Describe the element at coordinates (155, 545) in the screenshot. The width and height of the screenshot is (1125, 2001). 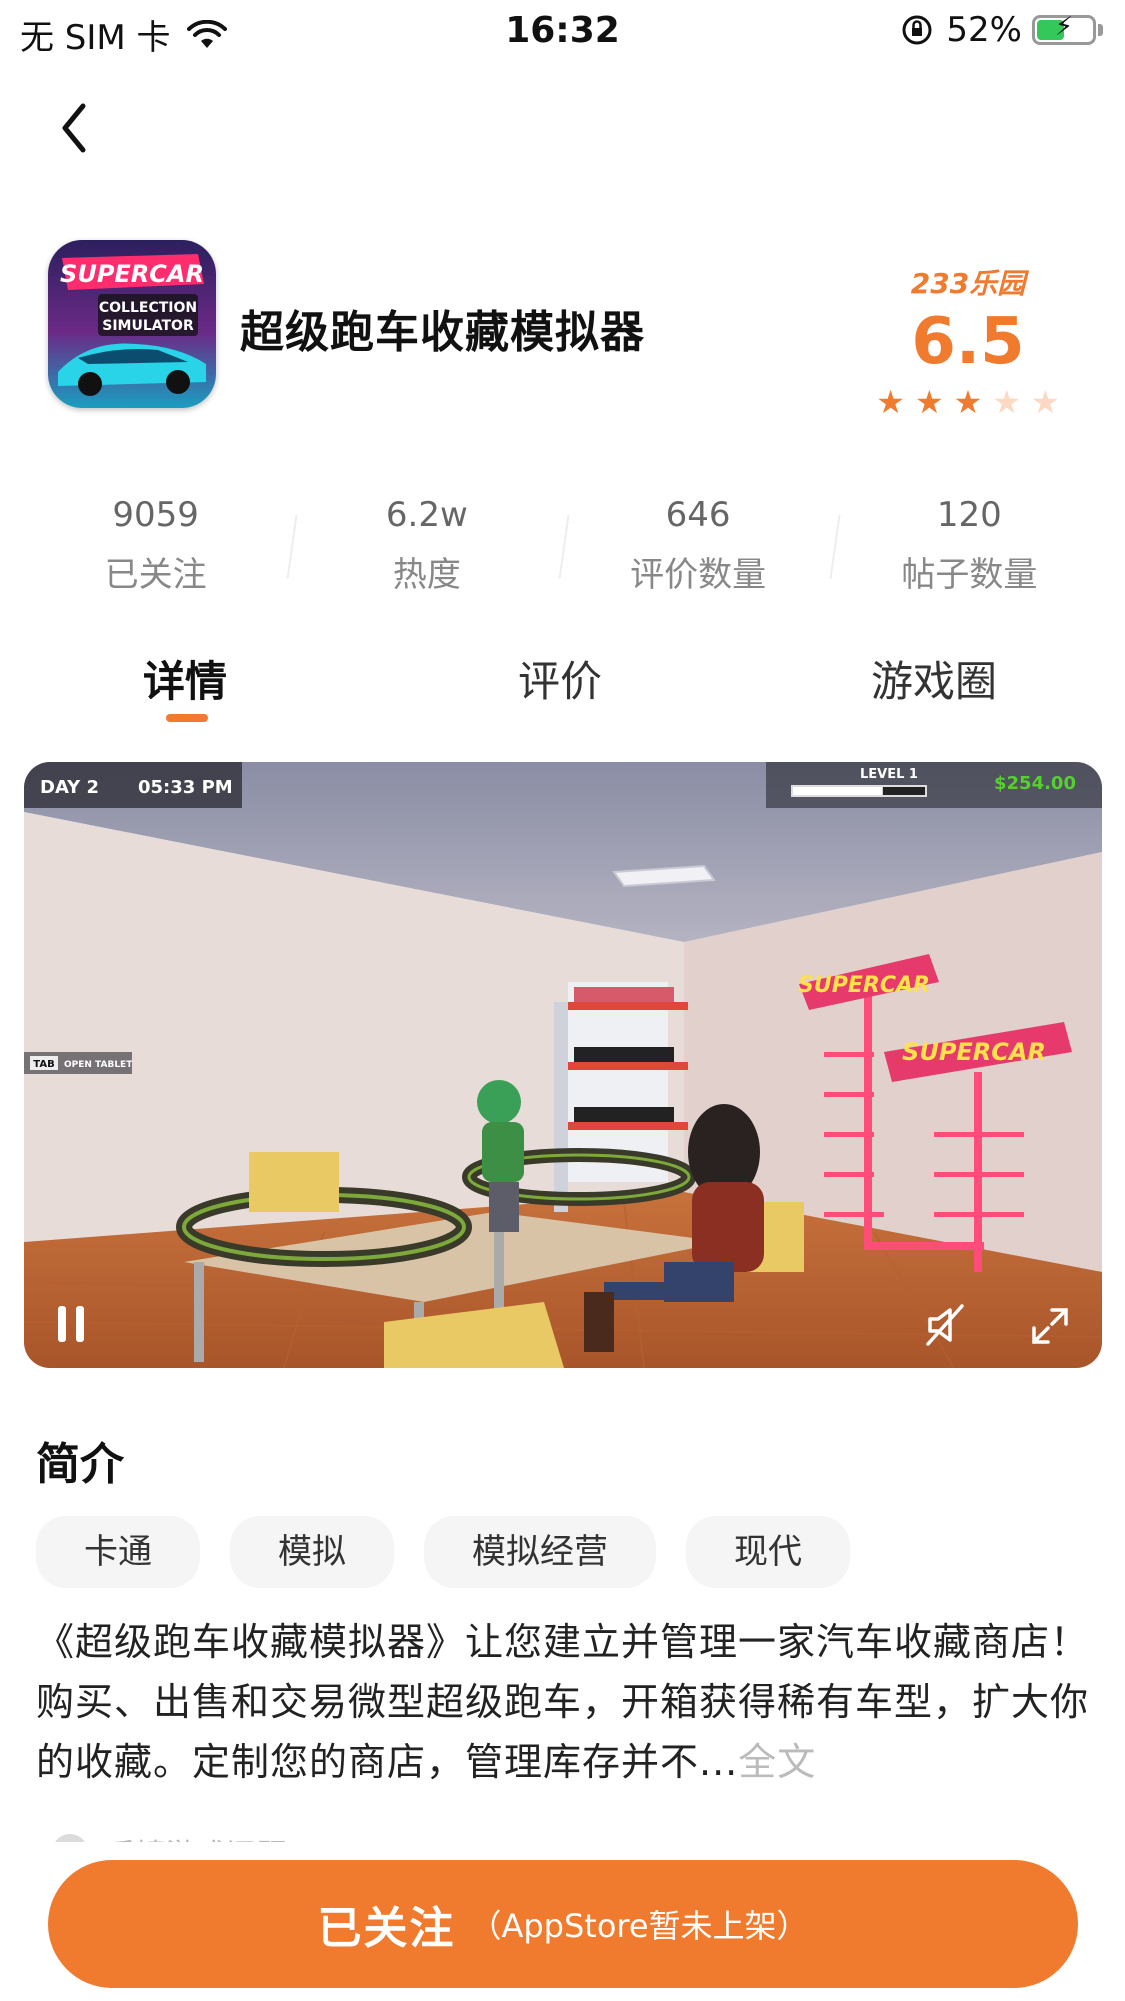
I see `stat-followers: 9059 已关注` at that location.